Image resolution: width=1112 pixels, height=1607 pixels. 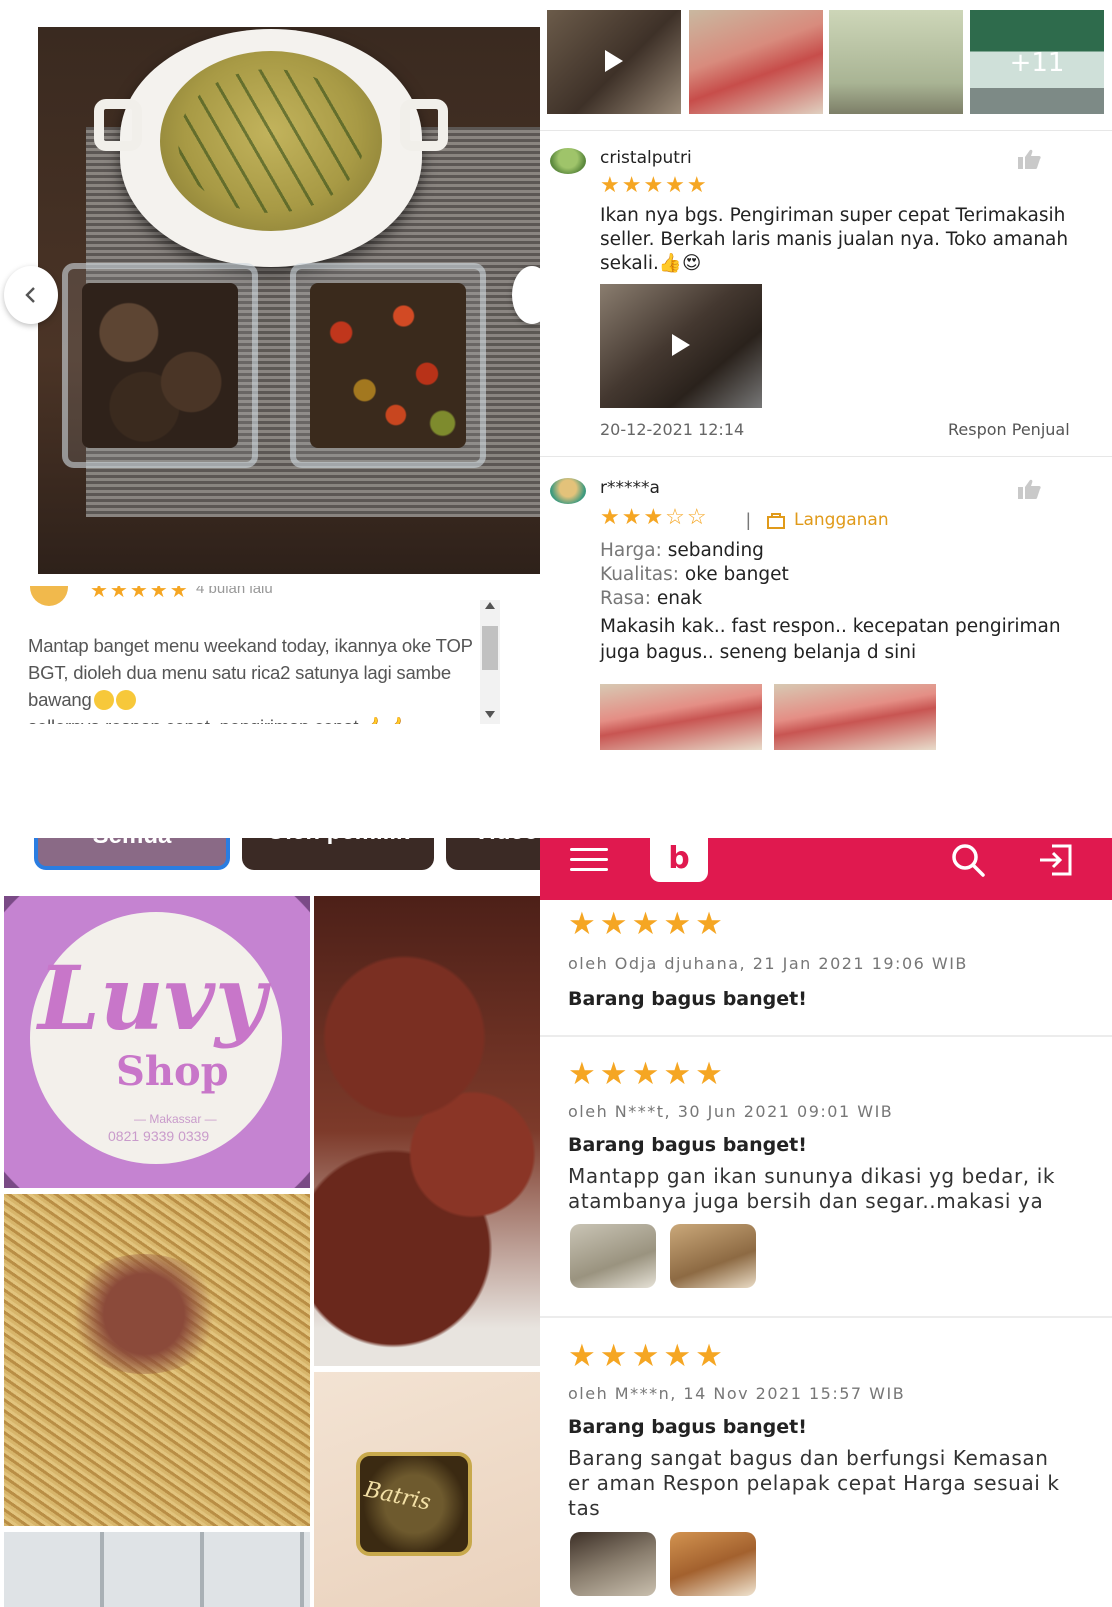 What do you see at coordinates (427, 1489) in the screenshot?
I see `gallery-photo: Batris` at bounding box center [427, 1489].